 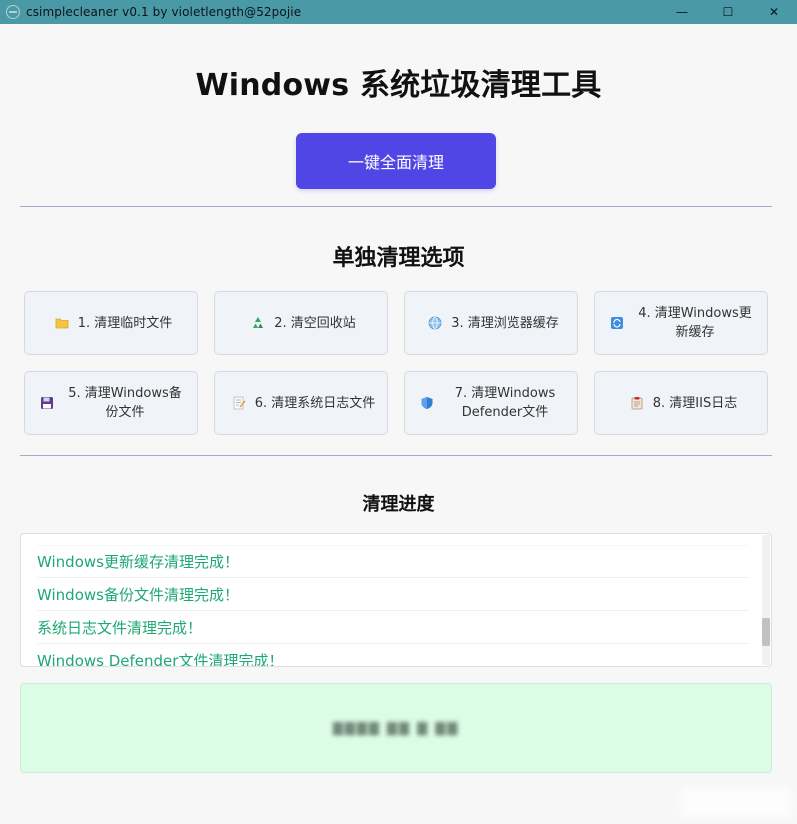 What do you see at coordinates (617, 323) in the screenshot?
I see `refresh-icon` at bounding box center [617, 323].